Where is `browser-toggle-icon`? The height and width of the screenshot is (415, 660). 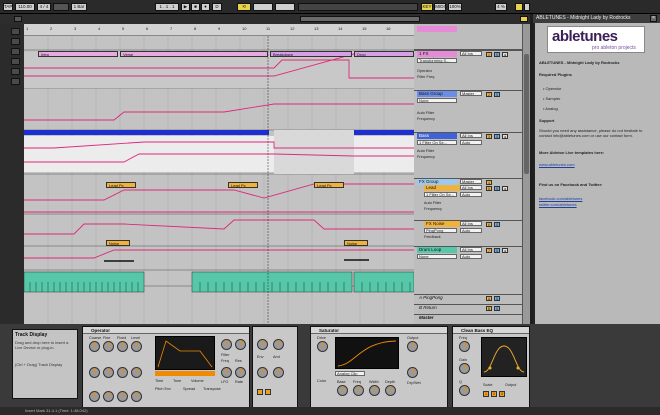 browser-toggle-icon is located at coordinates (15, 31).